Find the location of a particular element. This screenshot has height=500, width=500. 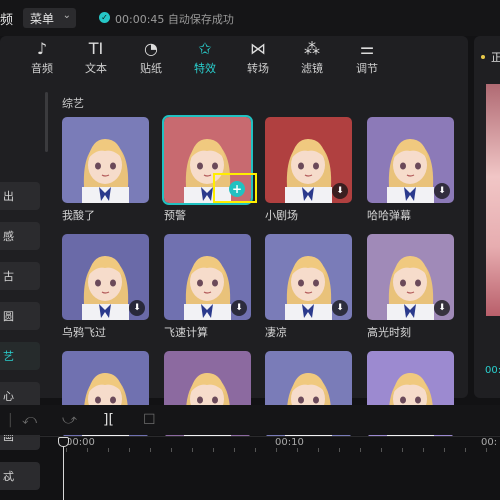

app-title: 频 is located at coordinates (7, 20).